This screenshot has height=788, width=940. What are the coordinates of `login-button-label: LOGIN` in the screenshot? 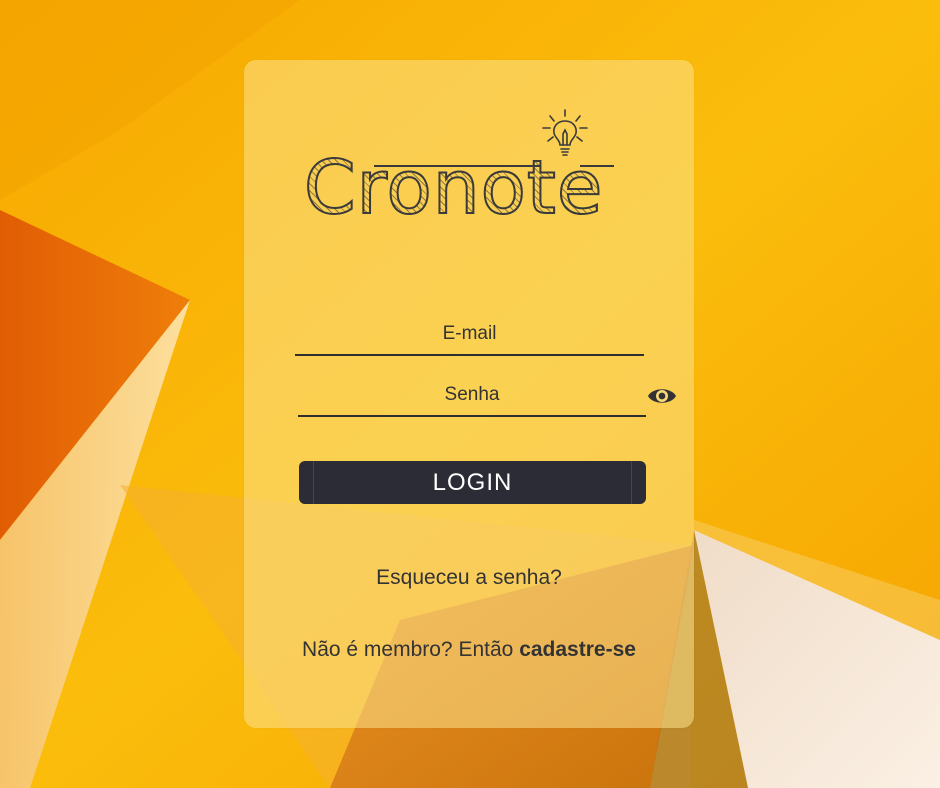 It's located at (472, 482).